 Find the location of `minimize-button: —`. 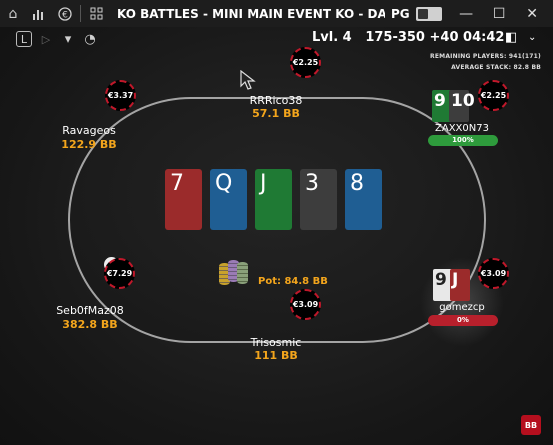

minimize-button: — is located at coordinates (466, 13).